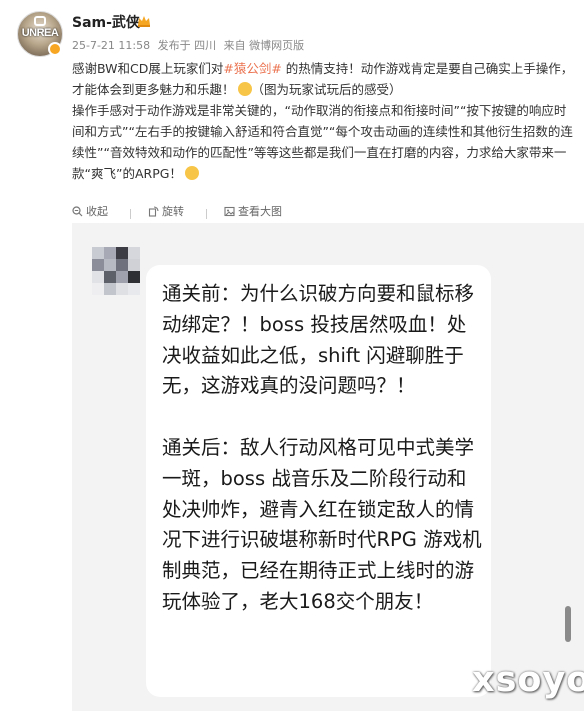 The height and width of the screenshot is (711, 584). Describe the element at coordinates (144, 21) in the screenshot. I see `crown-icon` at that location.